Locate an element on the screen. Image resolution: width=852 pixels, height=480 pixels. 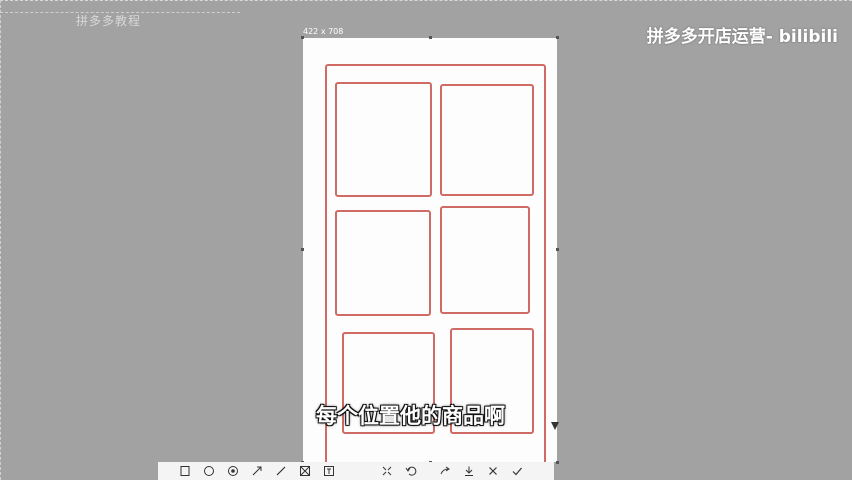
selection-border-top is located at coordinates (426, 0).